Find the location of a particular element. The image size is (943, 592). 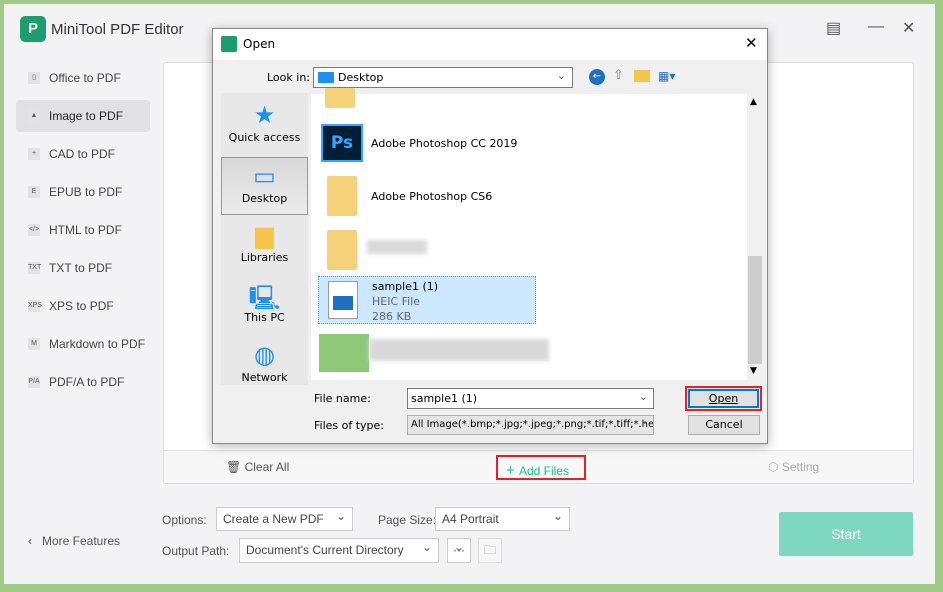

up-folder-icon: ⇧ is located at coordinates (618, 75).